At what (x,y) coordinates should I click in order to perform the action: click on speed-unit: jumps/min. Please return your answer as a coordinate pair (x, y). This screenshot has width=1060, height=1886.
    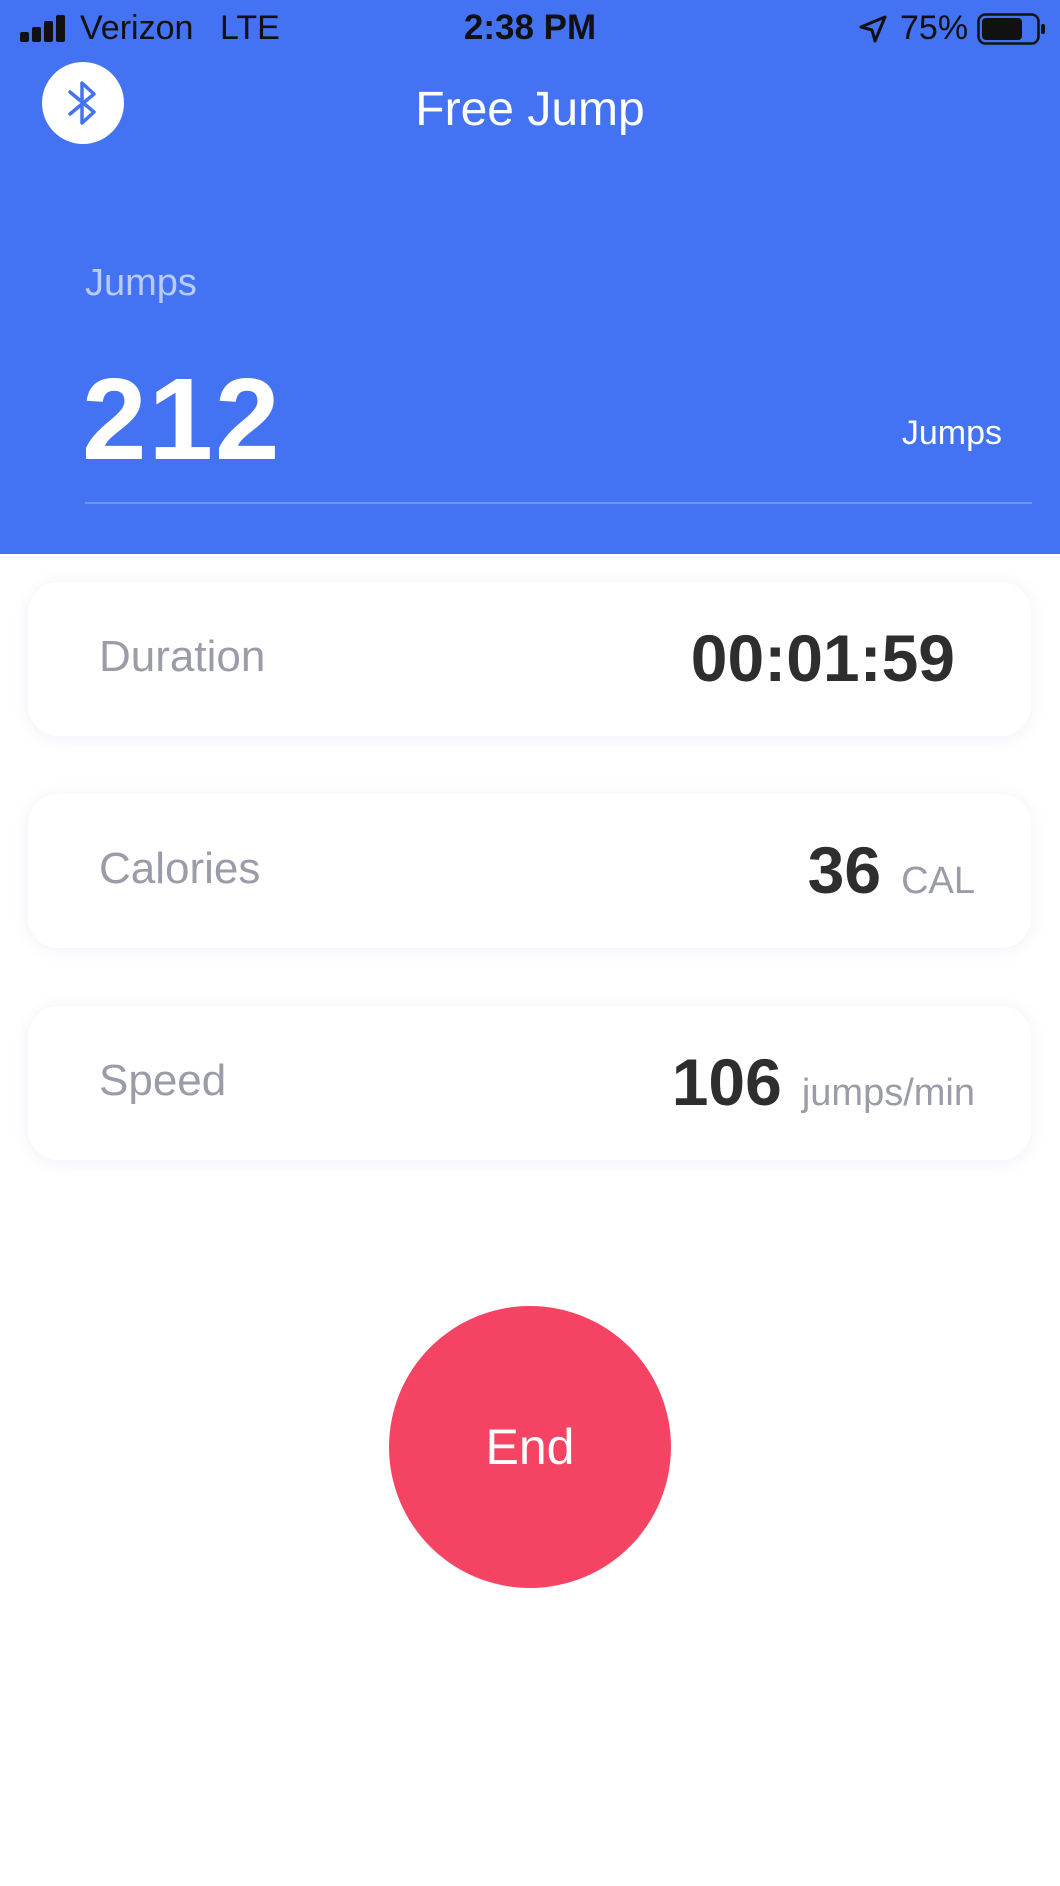
    Looking at the image, I should click on (888, 1093).